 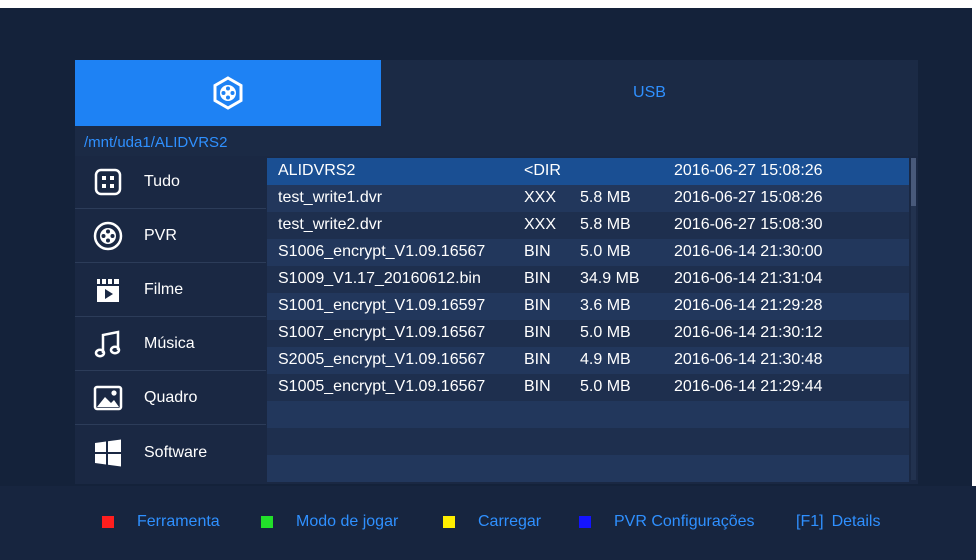 What do you see at coordinates (748, 386) in the screenshot?
I see `file-date: 2016-06-14 21:29:44` at bounding box center [748, 386].